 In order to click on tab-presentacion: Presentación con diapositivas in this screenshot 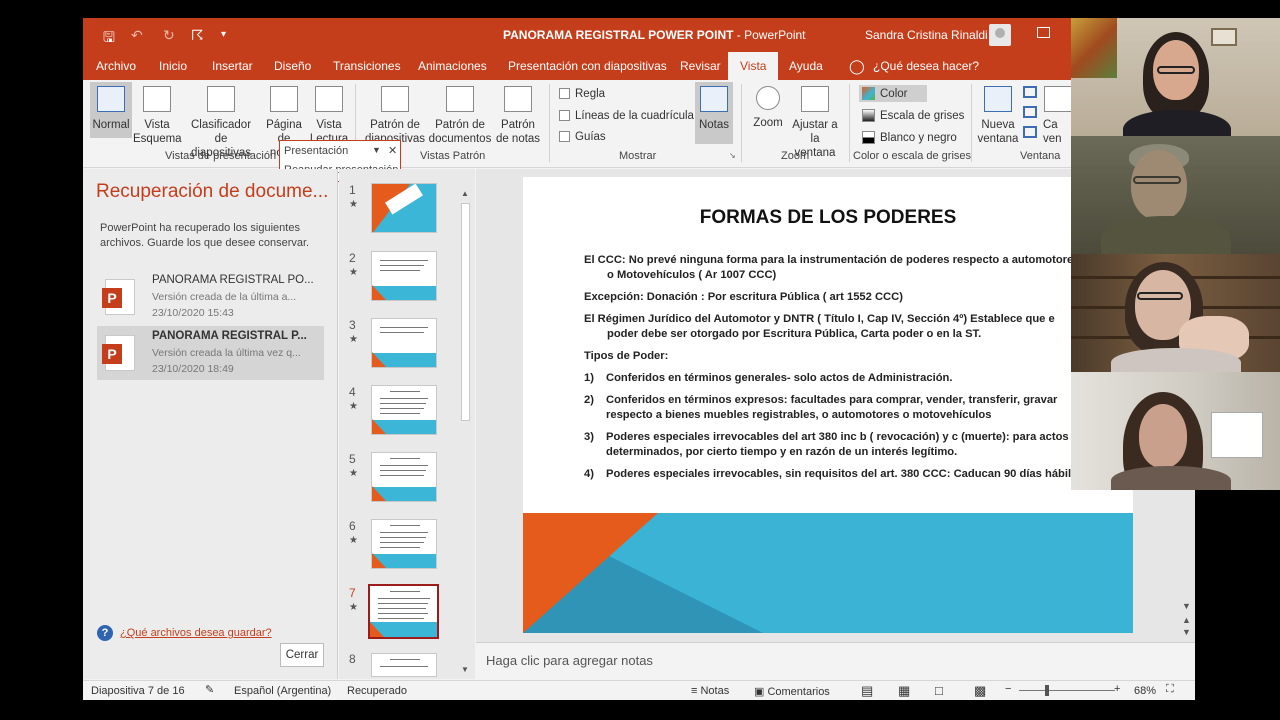, I will do `click(587, 66)`.